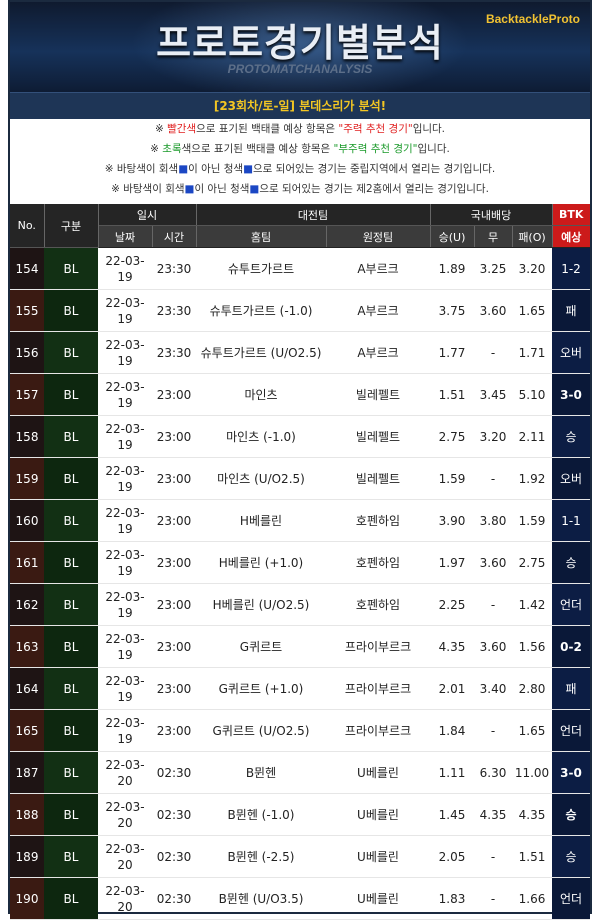  Describe the element at coordinates (27, 268) in the screenshot. I see `match-number: 154` at that location.